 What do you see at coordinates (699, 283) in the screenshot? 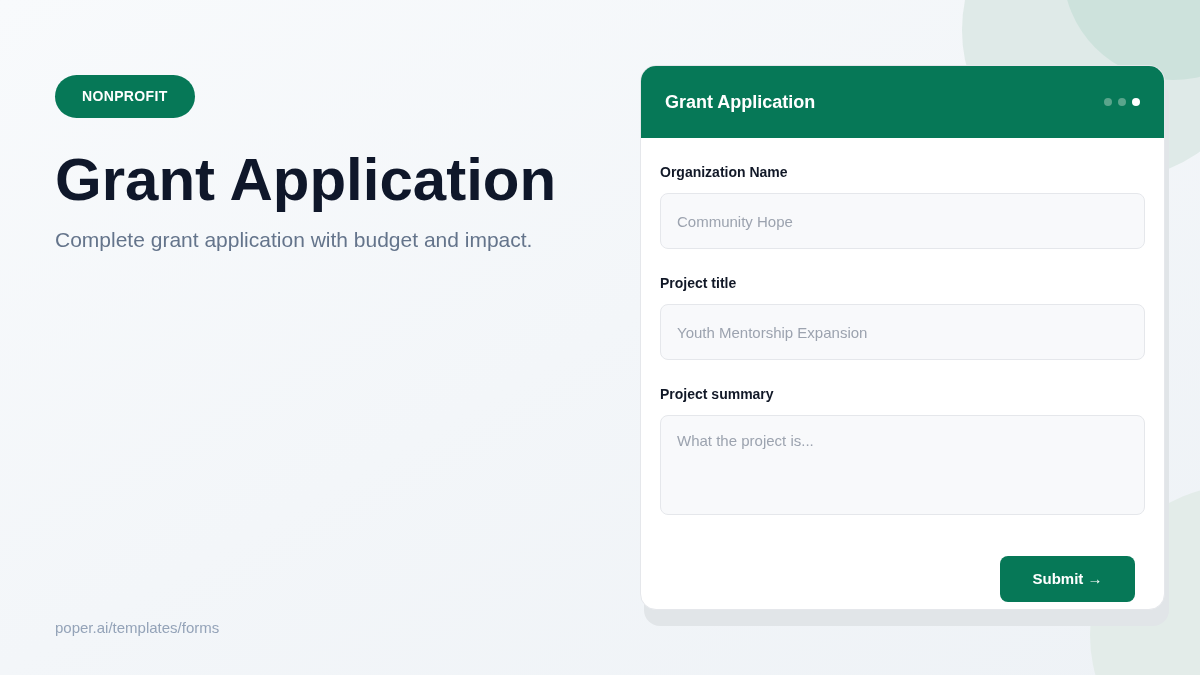
I see `field-label: Project title` at bounding box center [699, 283].